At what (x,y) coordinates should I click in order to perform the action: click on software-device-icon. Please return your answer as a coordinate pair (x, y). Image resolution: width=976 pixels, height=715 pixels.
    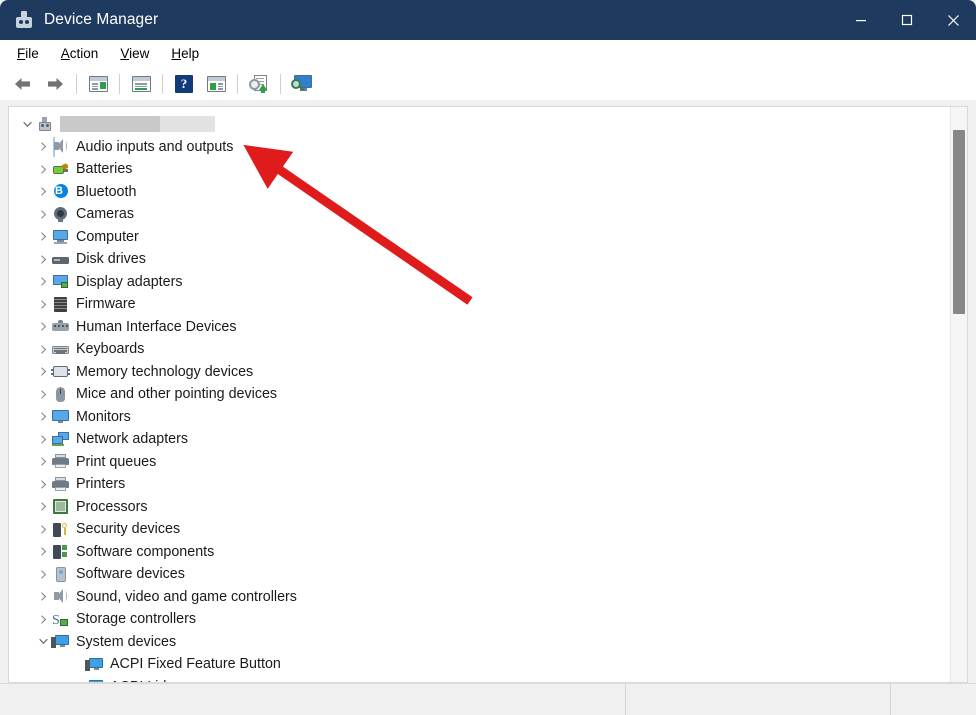
    Looking at the image, I should click on (60, 574).